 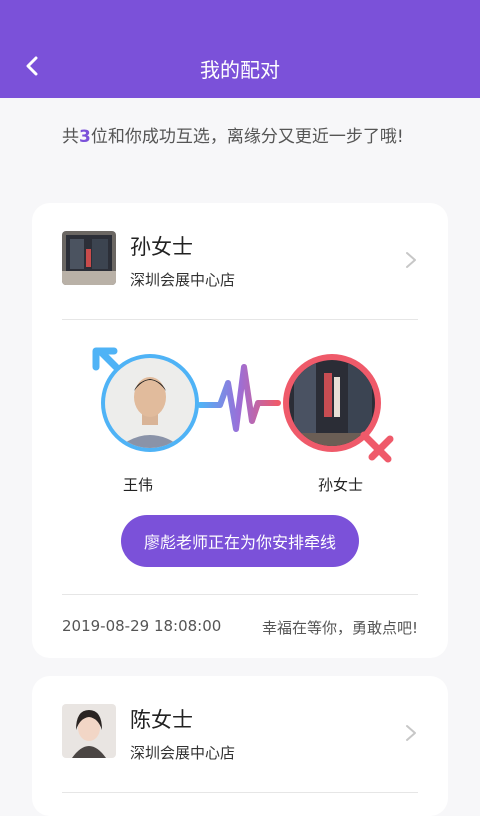 What do you see at coordinates (240, 260) in the screenshot?
I see `match-card-header: 孙女士 深圳会展中心店` at bounding box center [240, 260].